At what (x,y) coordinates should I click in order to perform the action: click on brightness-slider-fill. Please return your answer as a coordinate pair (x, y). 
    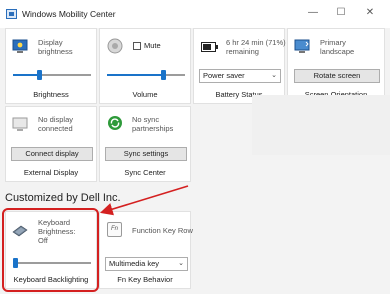
    Looking at the image, I should click on (26, 75).